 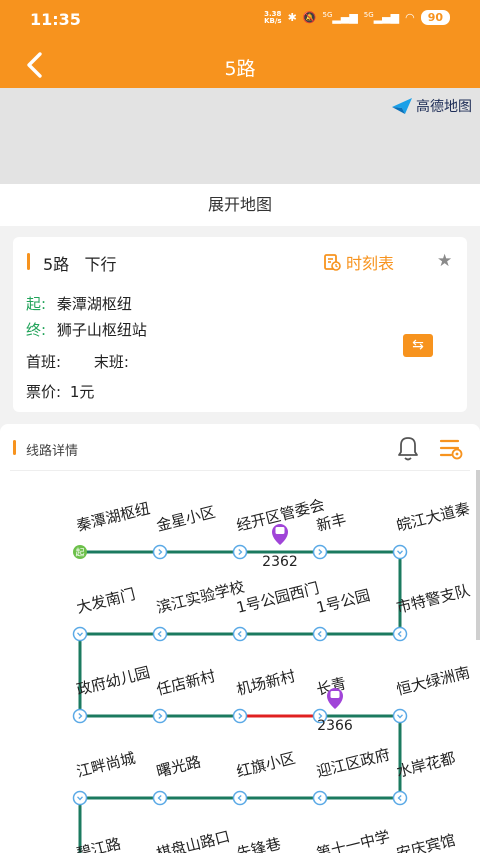 I want to click on station-item: 任店新村, so click(x=185, y=695).